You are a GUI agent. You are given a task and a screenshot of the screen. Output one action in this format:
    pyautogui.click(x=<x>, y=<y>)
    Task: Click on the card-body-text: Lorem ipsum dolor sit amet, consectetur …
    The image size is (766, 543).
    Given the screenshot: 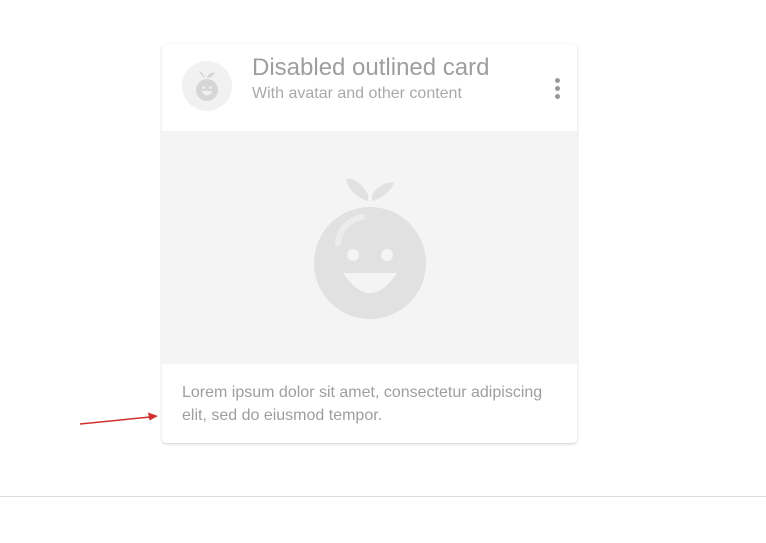 What is the action you would take?
    pyautogui.click(x=362, y=404)
    